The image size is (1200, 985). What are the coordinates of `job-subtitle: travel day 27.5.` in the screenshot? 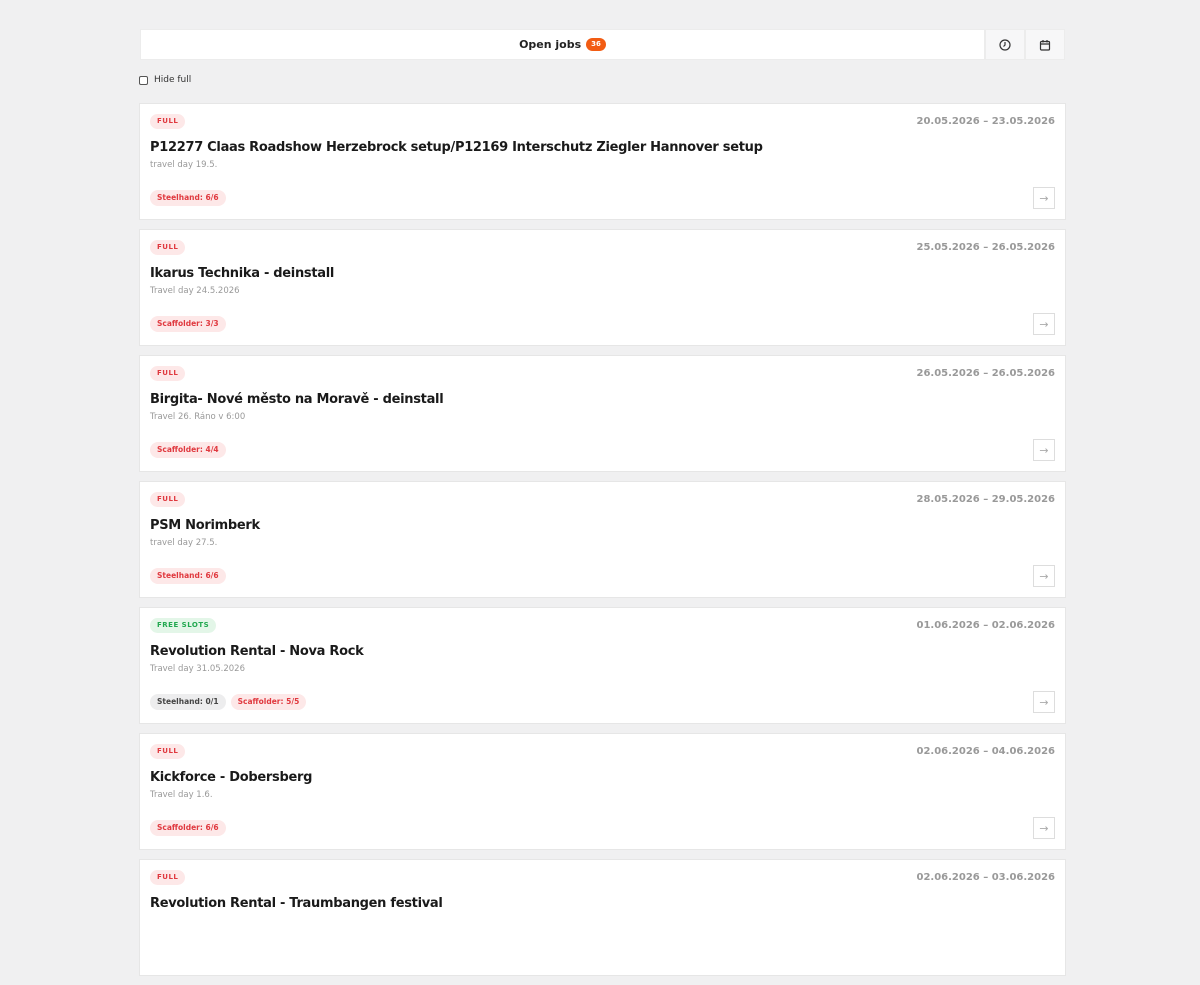 It's located at (184, 543).